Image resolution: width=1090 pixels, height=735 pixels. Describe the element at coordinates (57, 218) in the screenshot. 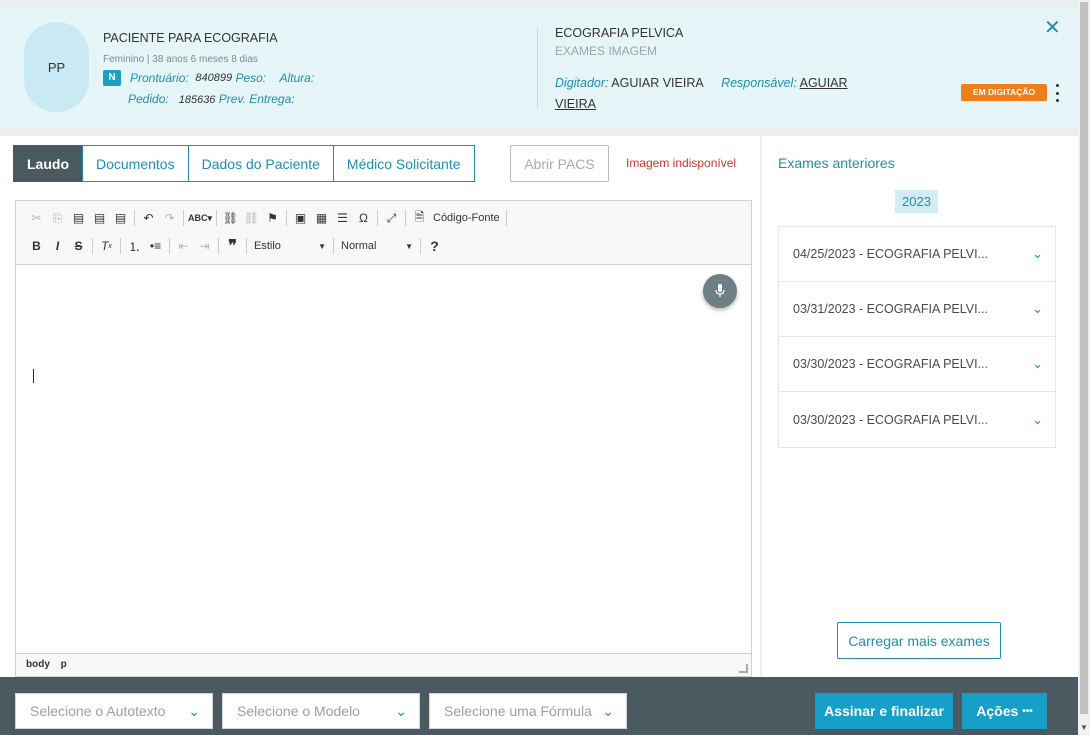

I see `copy-icon: ⎘` at that location.